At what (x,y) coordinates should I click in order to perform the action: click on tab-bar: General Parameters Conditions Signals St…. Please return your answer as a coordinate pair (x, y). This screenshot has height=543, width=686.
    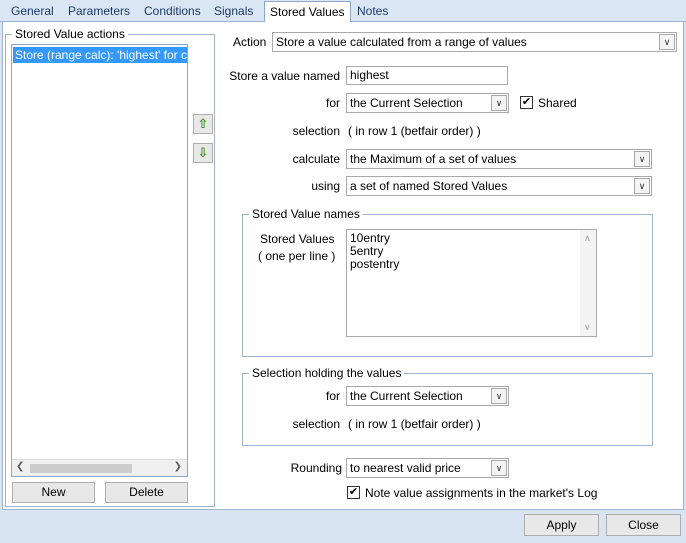
    Looking at the image, I should click on (343, 11).